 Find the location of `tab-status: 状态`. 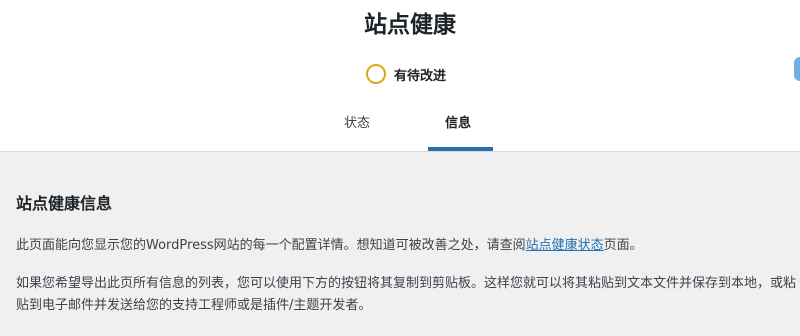

tab-status: 状态 is located at coordinates (357, 124).